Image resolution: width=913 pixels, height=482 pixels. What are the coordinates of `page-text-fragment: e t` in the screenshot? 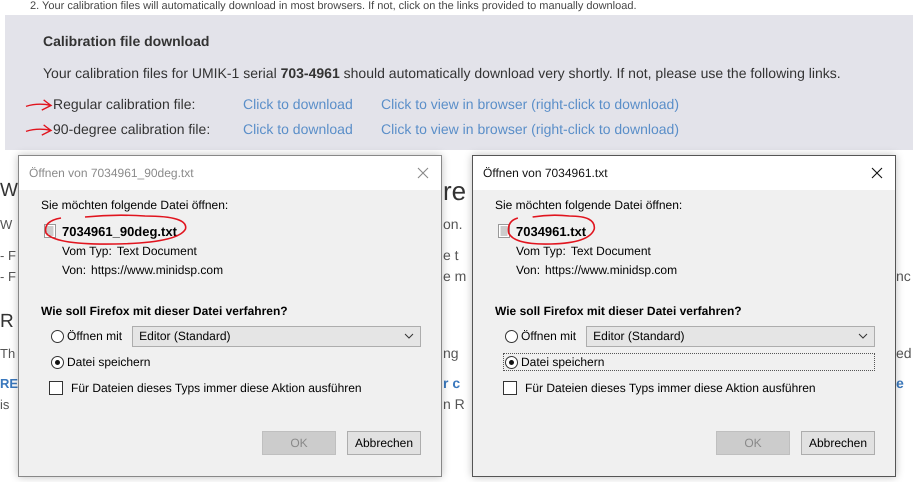 It's located at (451, 255).